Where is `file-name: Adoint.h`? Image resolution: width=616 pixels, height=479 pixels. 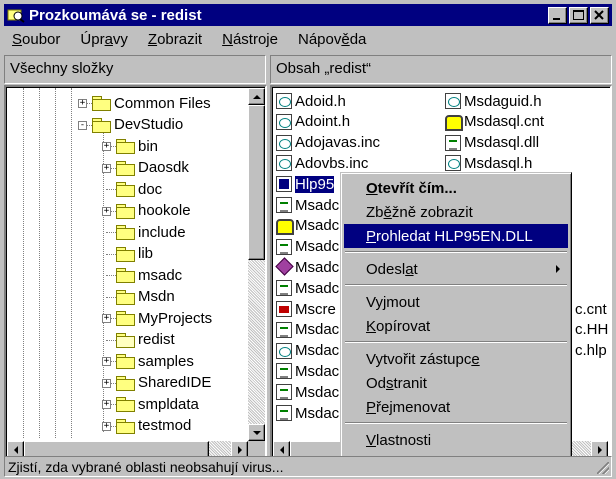 file-name: Adoint.h is located at coordinates (323, 122).